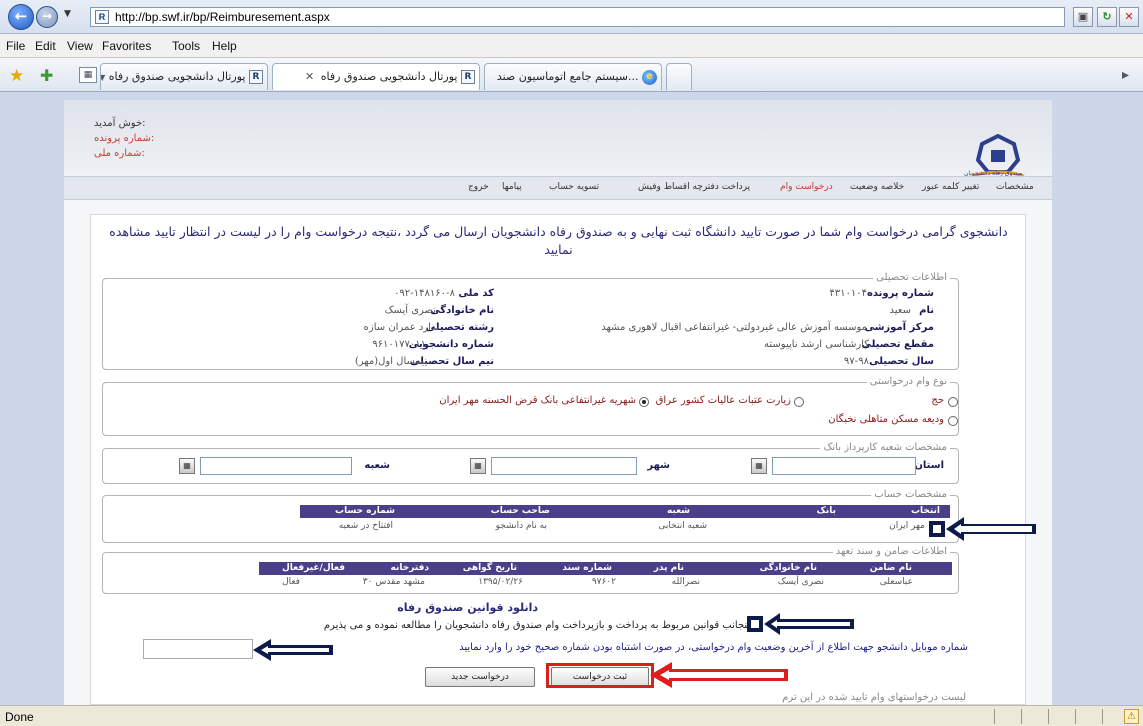 Image resolution: width=1143 pixels, height=726 pixels. Describe the element at coordinates (478, 466) in the screenshot. I see `city-picker-icon: ▦` at that location.